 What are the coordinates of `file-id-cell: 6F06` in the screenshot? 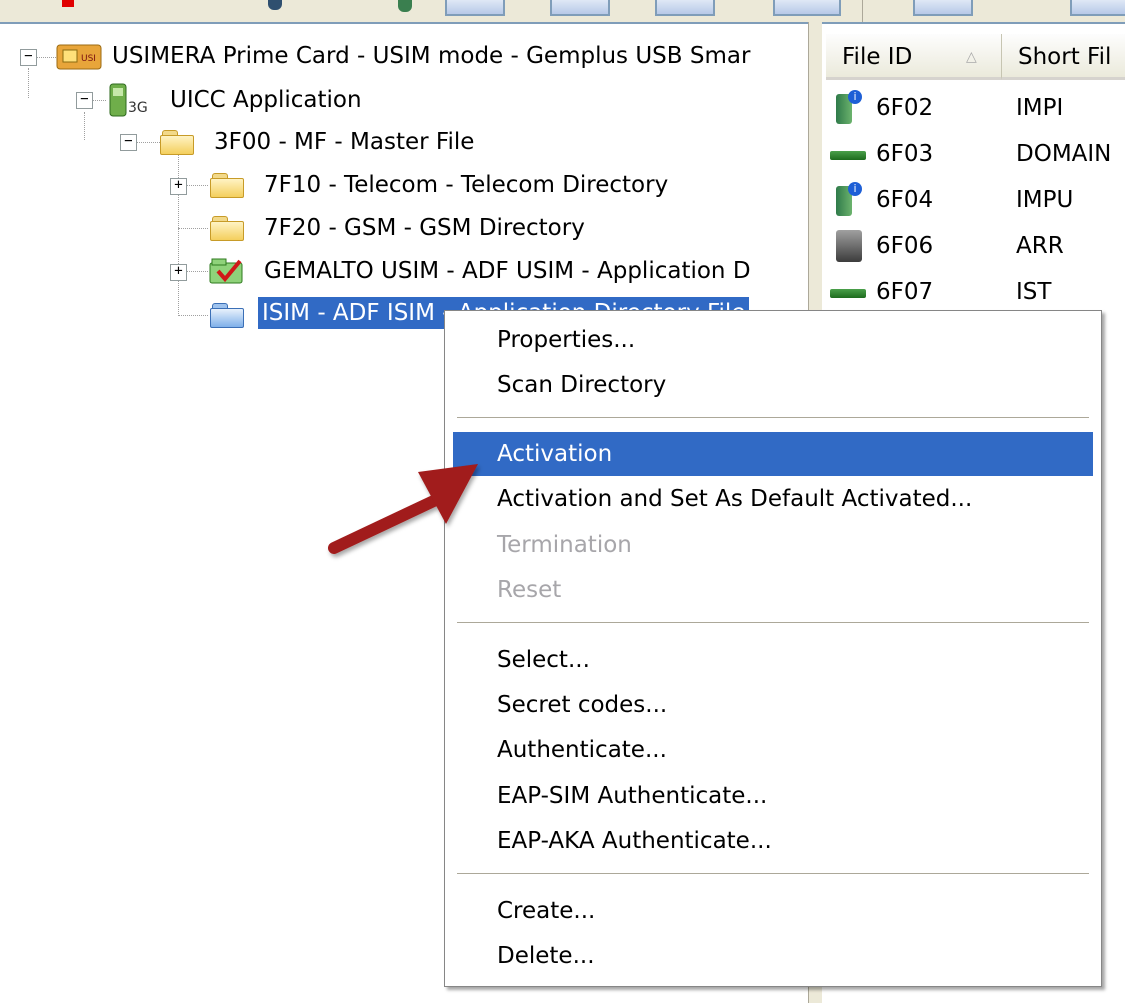 It's located at (905, 246).